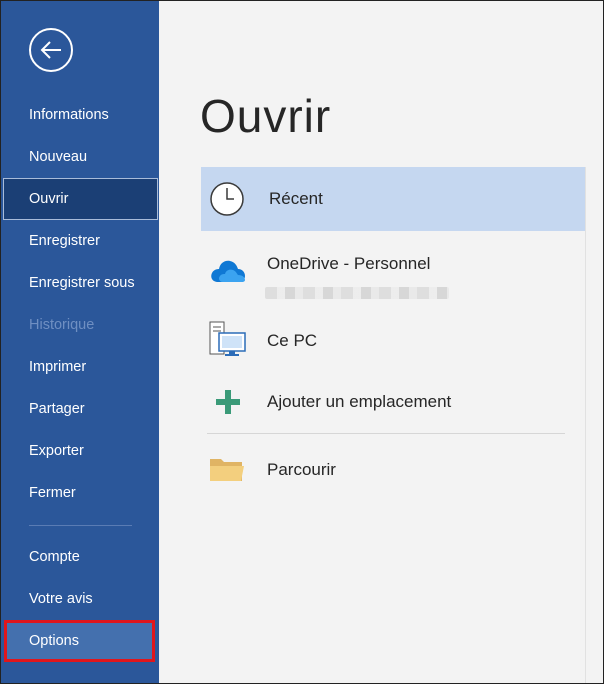  Describe the element at coordinates (227, 470) in the screenshot. I see `folder-icon` at that location.